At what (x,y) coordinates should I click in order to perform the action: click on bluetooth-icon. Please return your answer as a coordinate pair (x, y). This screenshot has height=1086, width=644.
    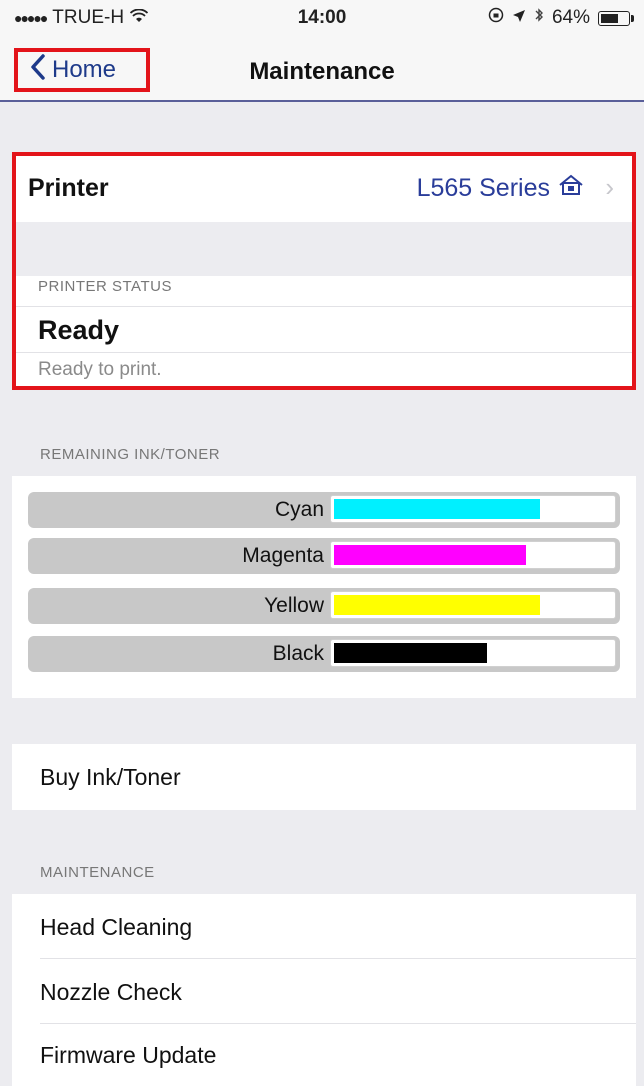
    Looking at the image, I should click on (539, 18).